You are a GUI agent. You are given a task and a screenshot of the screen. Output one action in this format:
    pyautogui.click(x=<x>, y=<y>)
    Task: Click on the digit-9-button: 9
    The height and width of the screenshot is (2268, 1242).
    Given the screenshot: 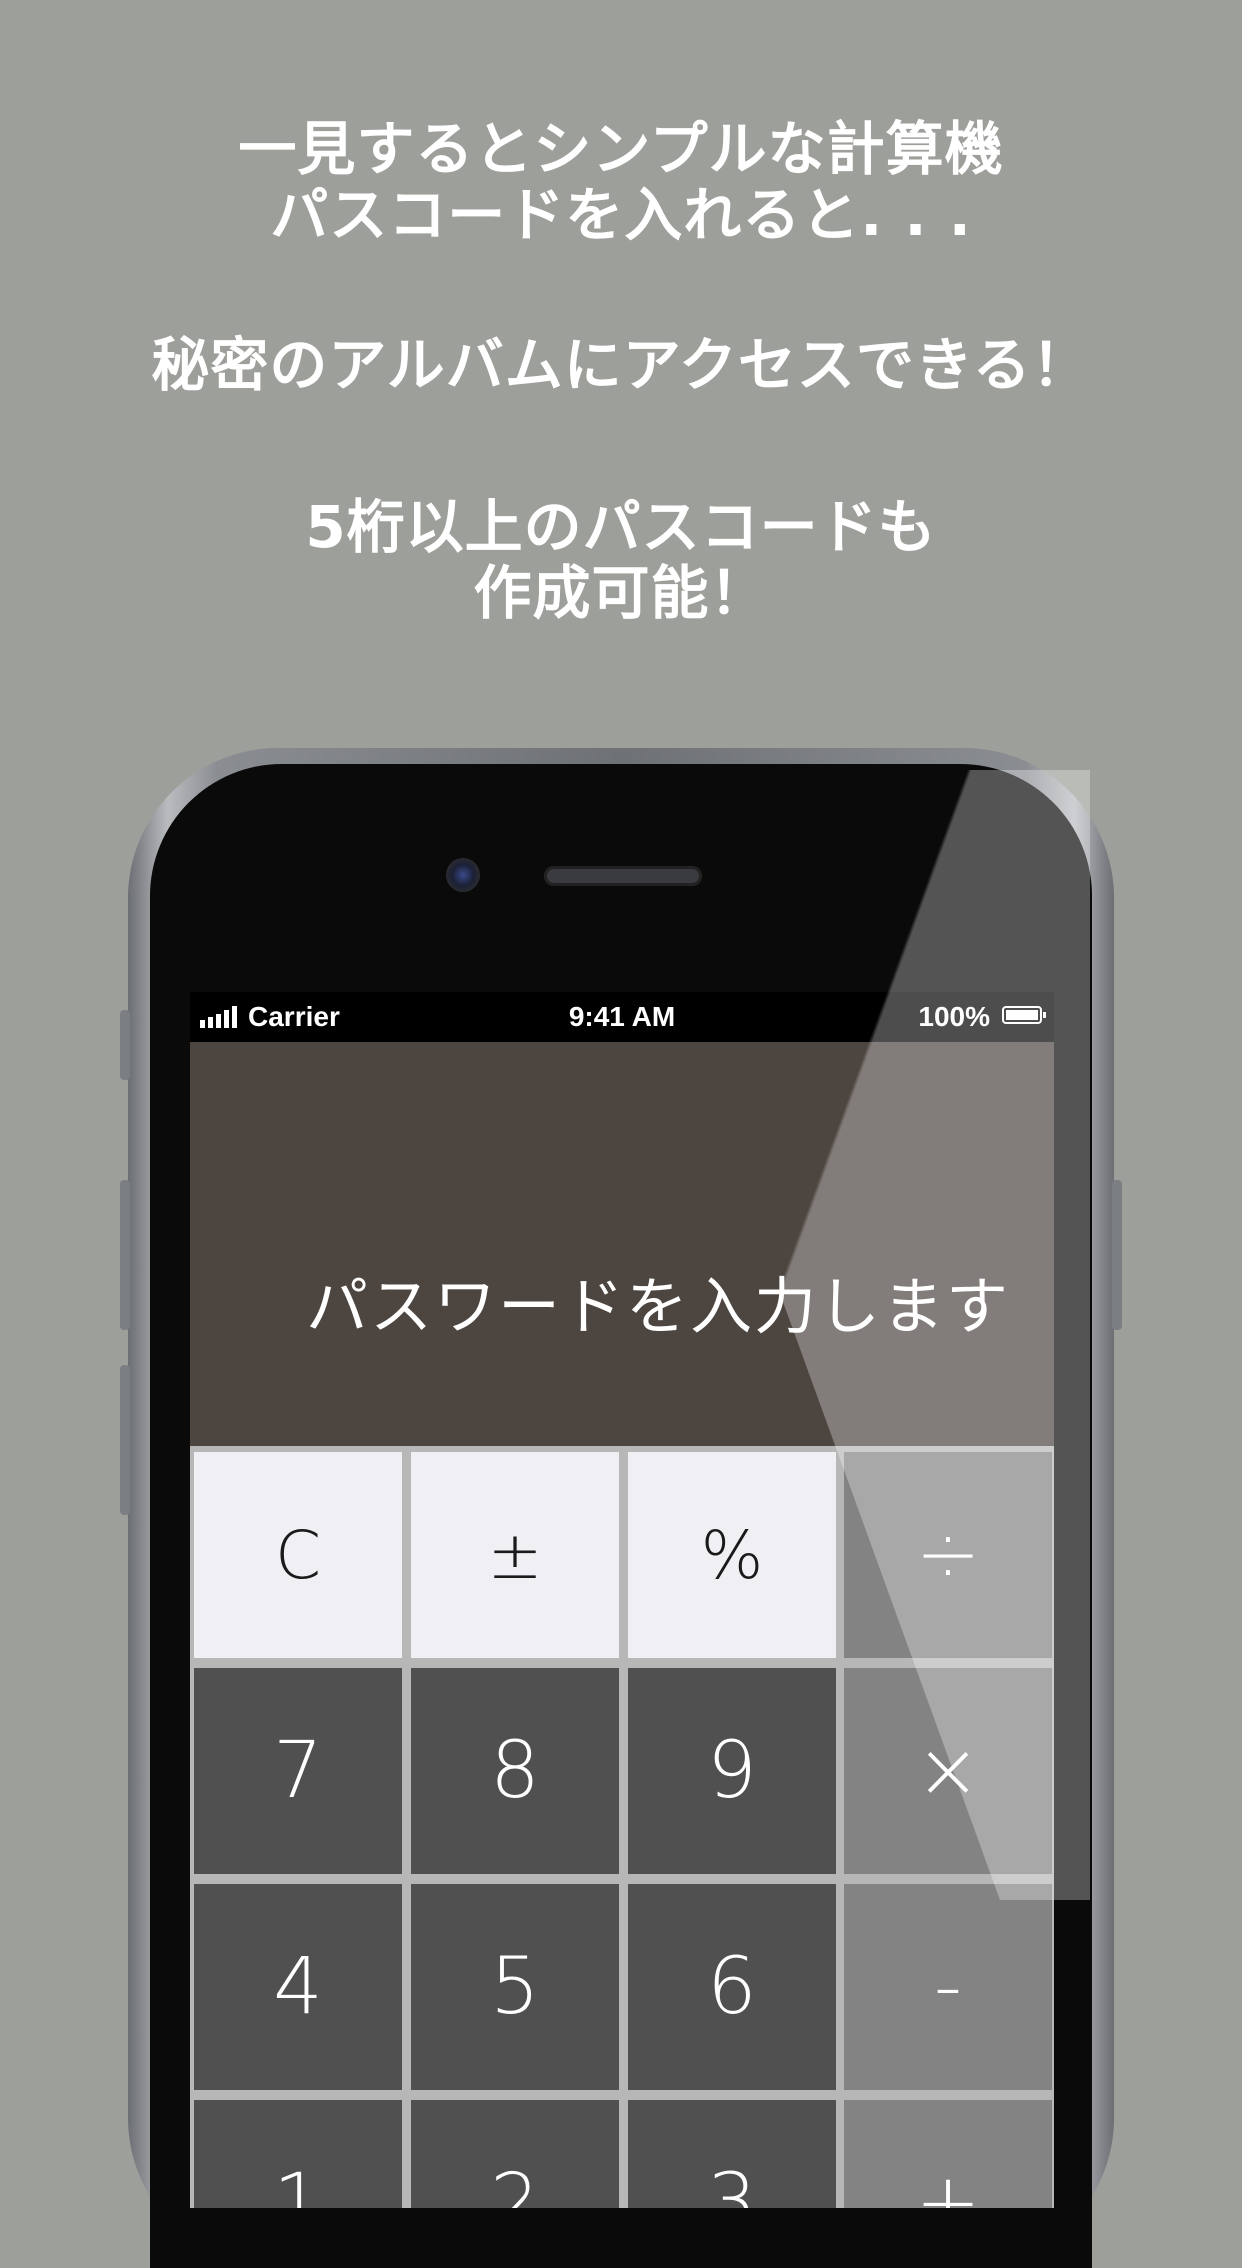 What is the action you would take?
    pyautogui.click(x=732, y=1771)
    